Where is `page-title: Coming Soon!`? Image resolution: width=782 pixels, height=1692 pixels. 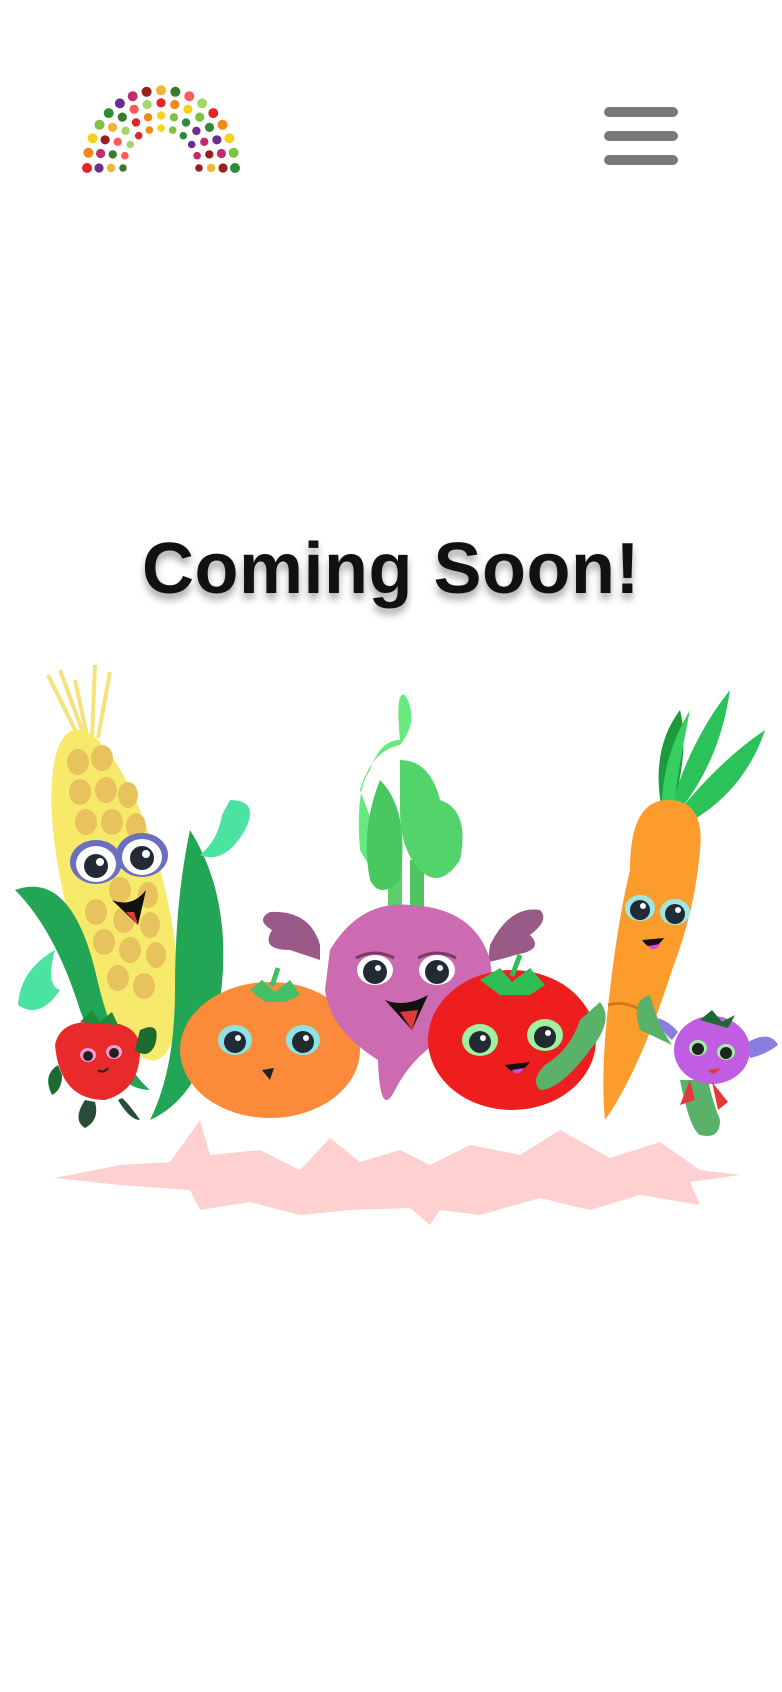
page-title: Coming Soon! is located at coordinates (391, 569).